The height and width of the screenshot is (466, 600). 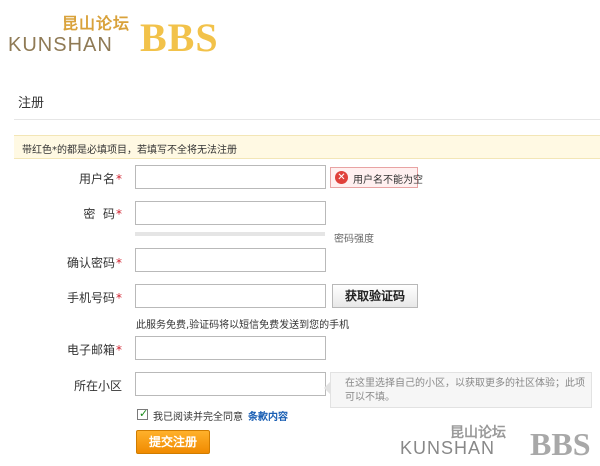 What do you see at coordinates (123, 34) in the screenshot?
I see `site-logo: 昆山论坛 KUNSHAN BBS` at bounding box center [123, 34].